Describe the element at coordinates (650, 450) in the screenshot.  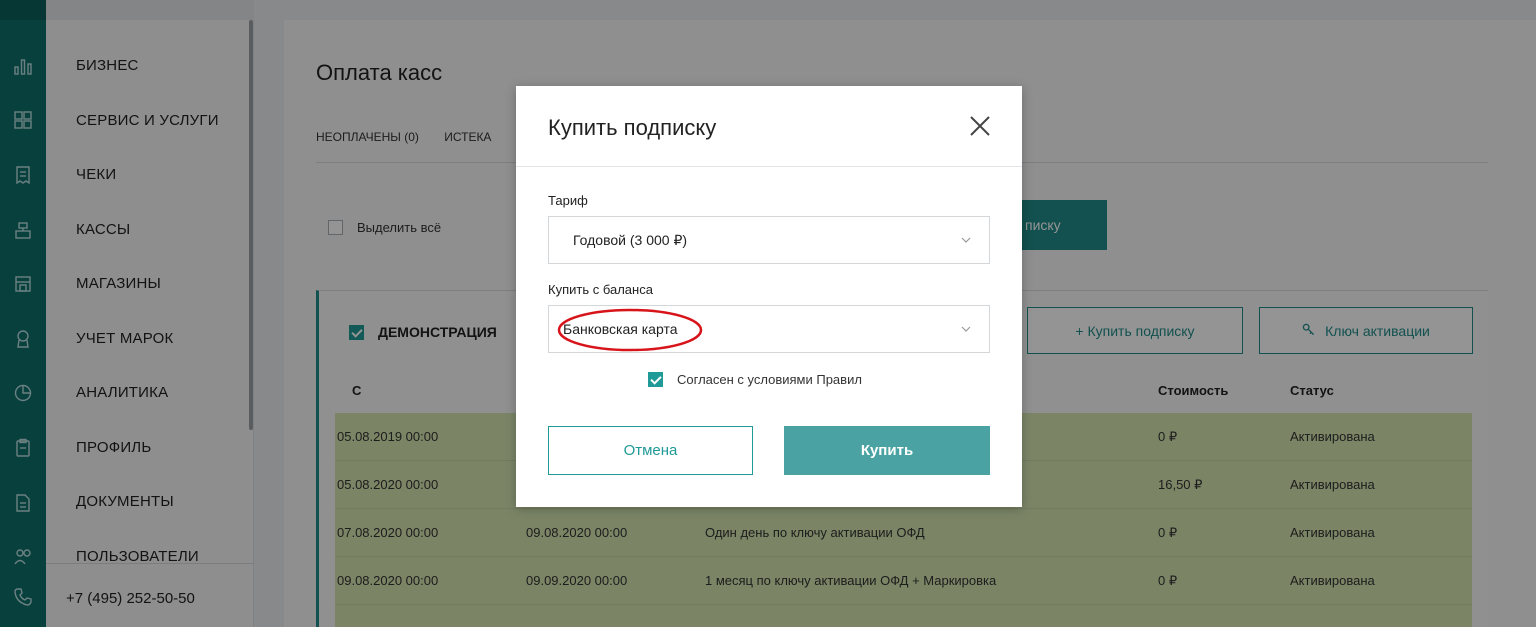
I see `cancel-button: Отмена` at that location.